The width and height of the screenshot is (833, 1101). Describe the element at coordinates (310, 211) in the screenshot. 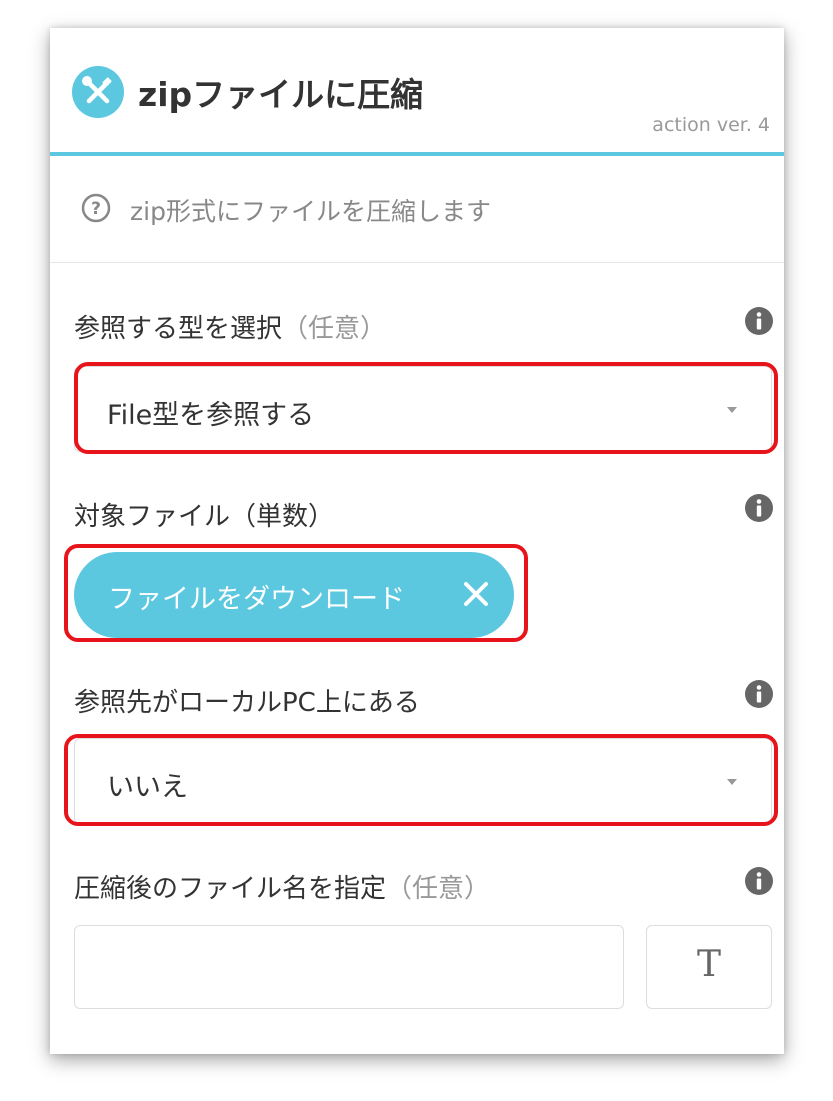

I see `description-text: zip形式にファイルを圧縮します` at that location.